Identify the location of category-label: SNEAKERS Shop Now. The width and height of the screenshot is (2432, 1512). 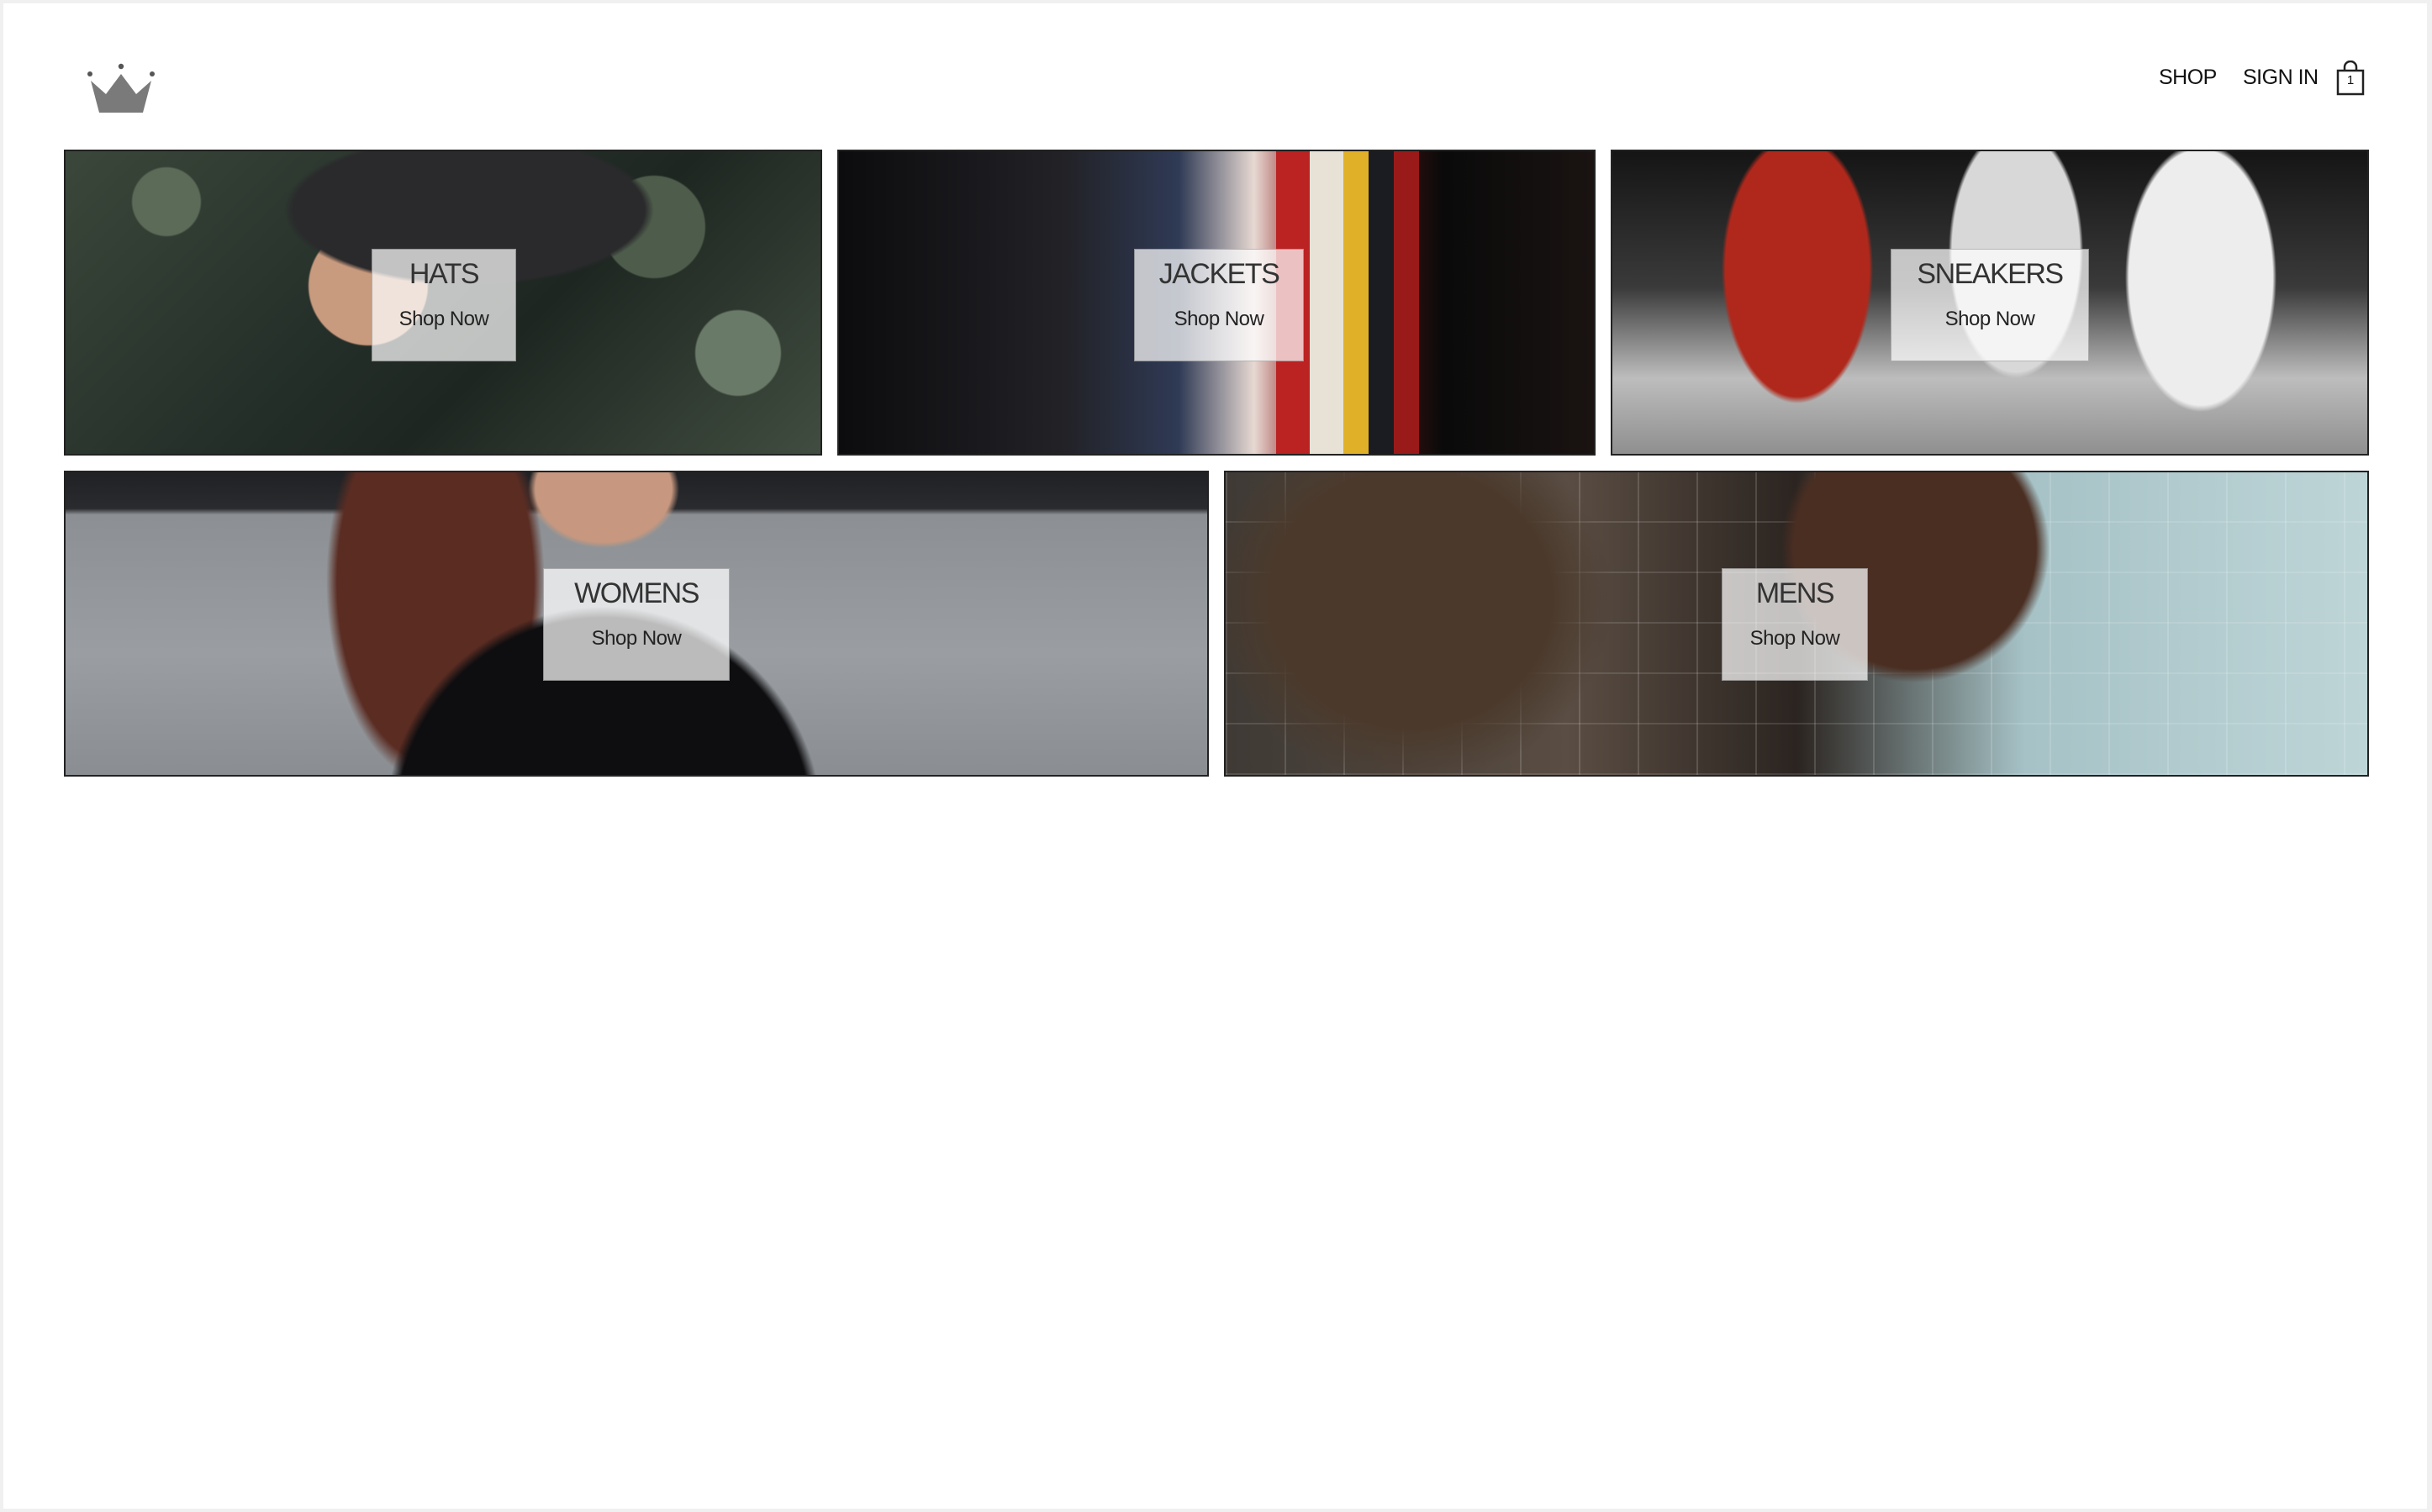
(1990, 305).